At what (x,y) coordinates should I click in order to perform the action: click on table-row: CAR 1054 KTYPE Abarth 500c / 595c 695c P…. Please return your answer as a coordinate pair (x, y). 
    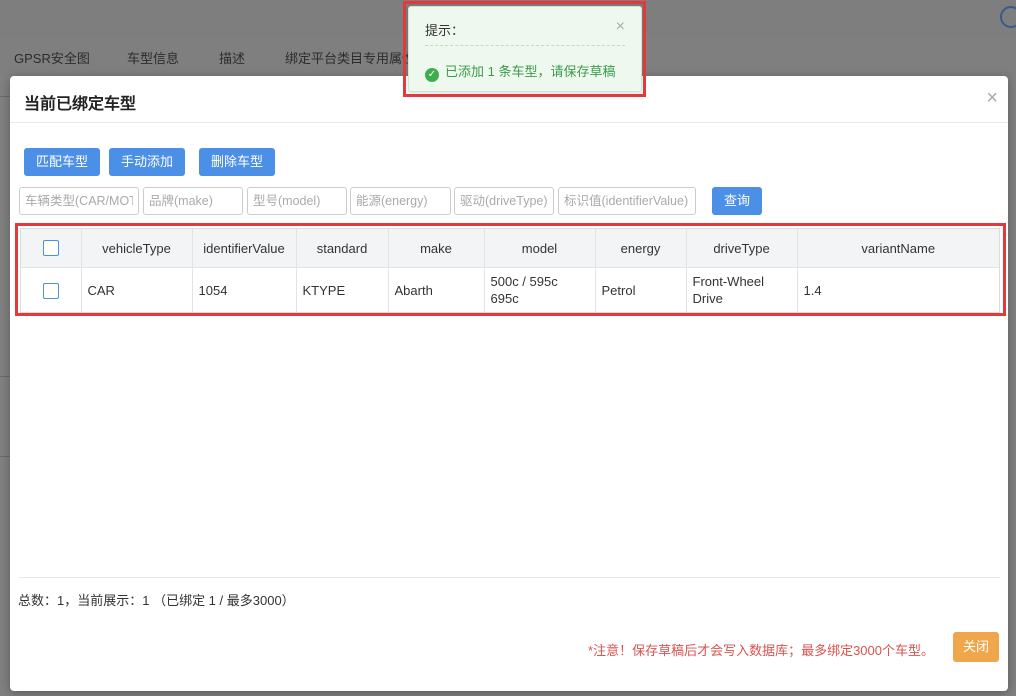
    Looking at the image, I should click on (510, 289).